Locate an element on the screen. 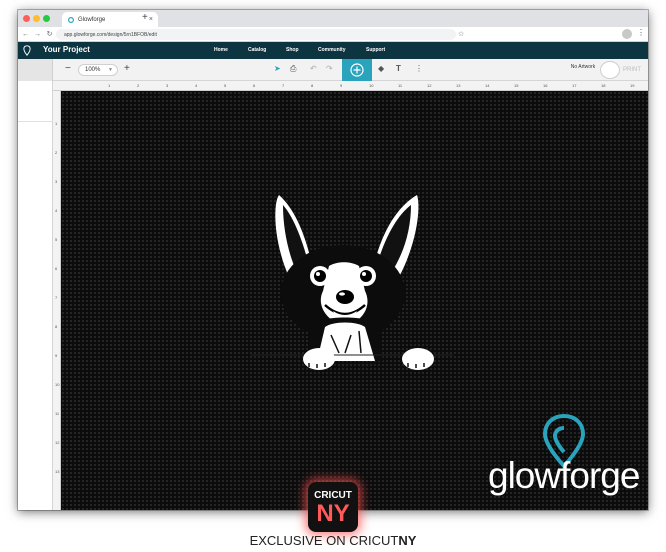 Image resolution: width=666 pixels, height=552 pixels. zoom-select: 100% ▼ is located at coordinates (98, 70).